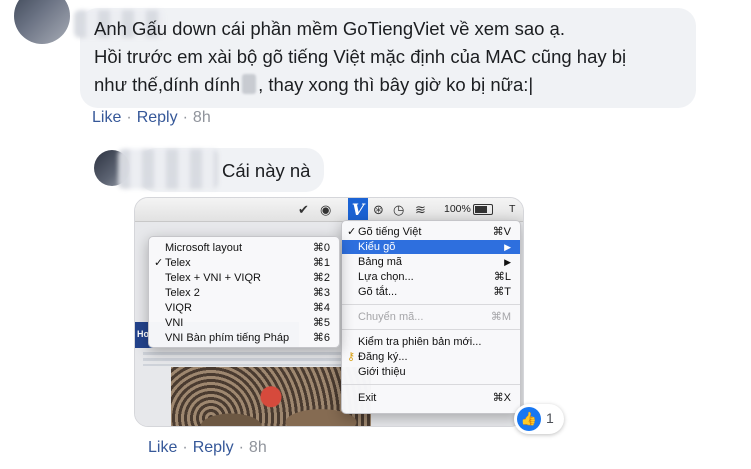  Describe the element at coordinates (483, 209) in the screenshot. I see `battery-icon` at that location.